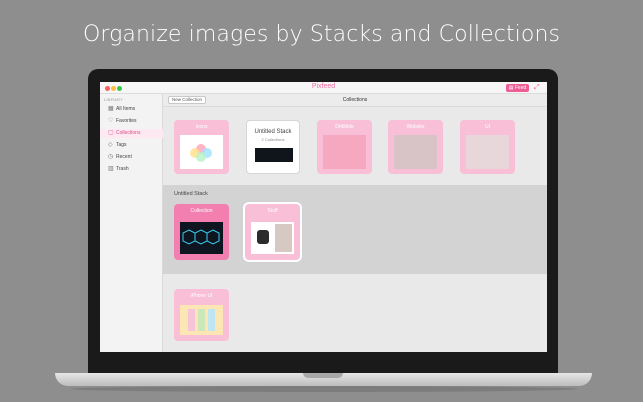  What do you see at coordinates (273, 132) in the screenshot?
I see `stack-title: Untitled Stack` at bounding box center [273, 132].